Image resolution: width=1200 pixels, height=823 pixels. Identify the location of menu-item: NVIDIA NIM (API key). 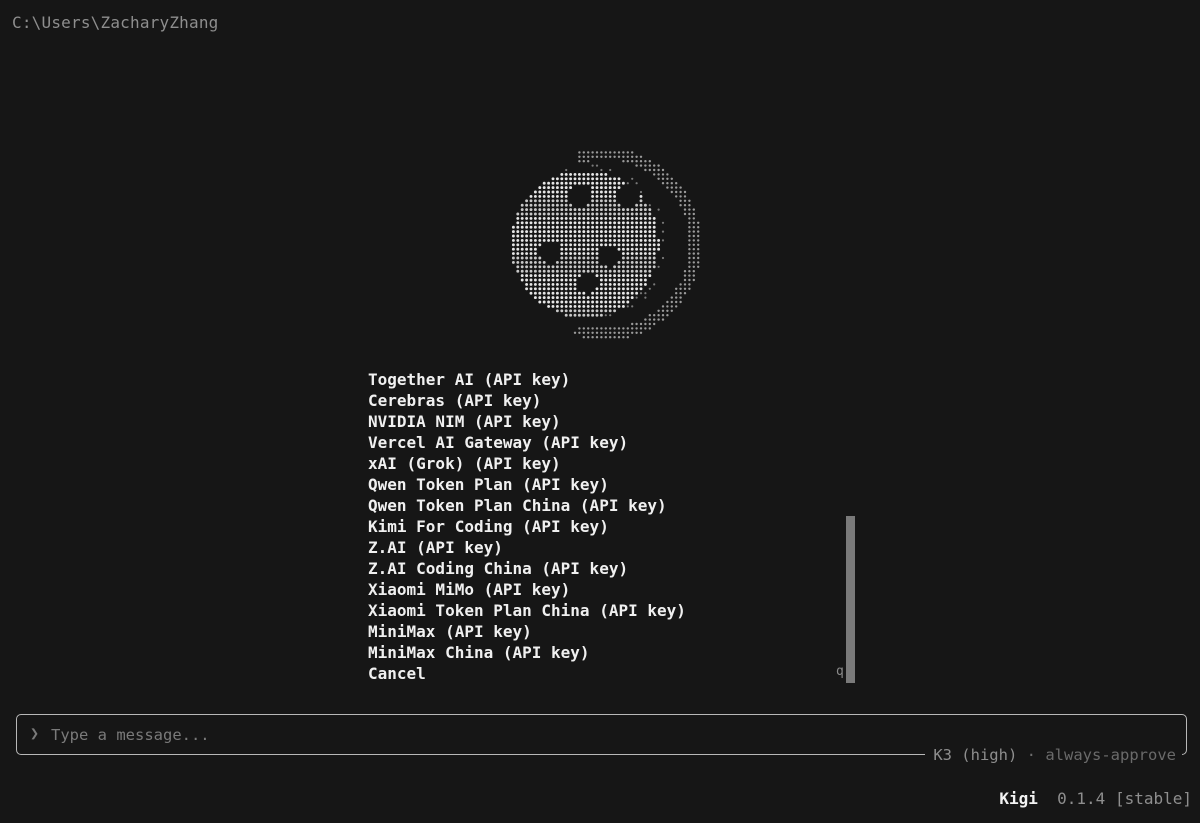
(527, 421).